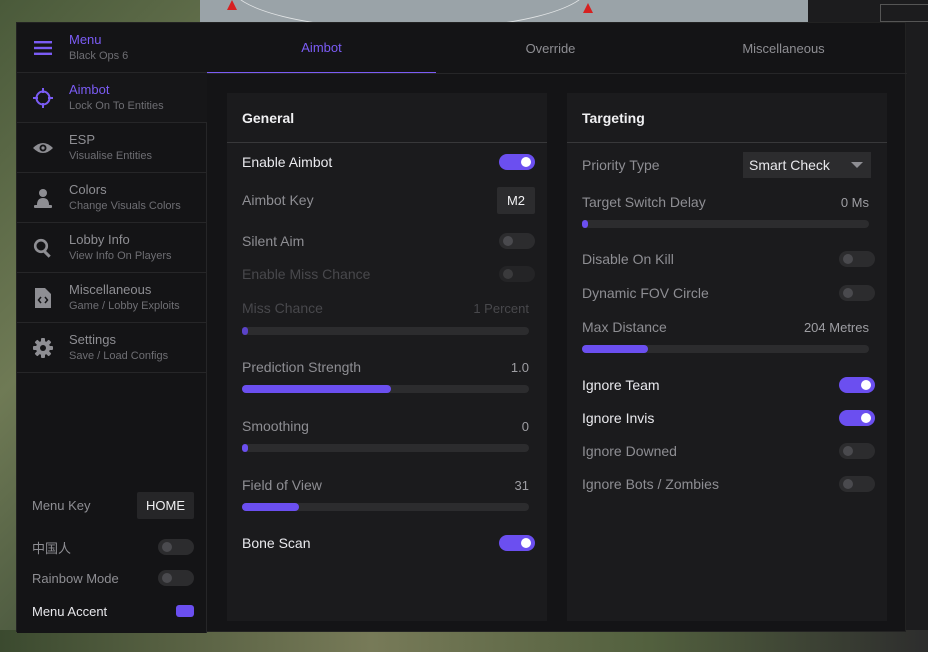  What do you see at coordinates (854, 202) in the screenshot?
I see `target-switch-delay-value: 0 Ms` at bounding box center [854, 202].